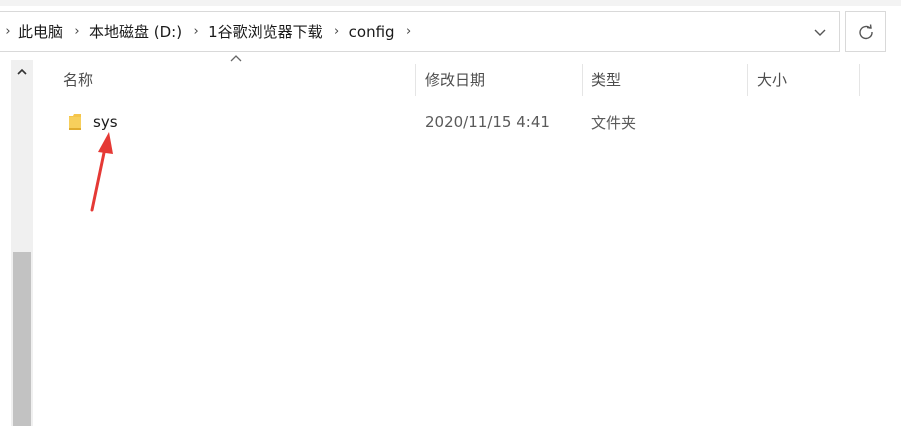  Describe the element at coordinates (101, 172) in the screenshot. I see `red-arrow-annotation` at that location.